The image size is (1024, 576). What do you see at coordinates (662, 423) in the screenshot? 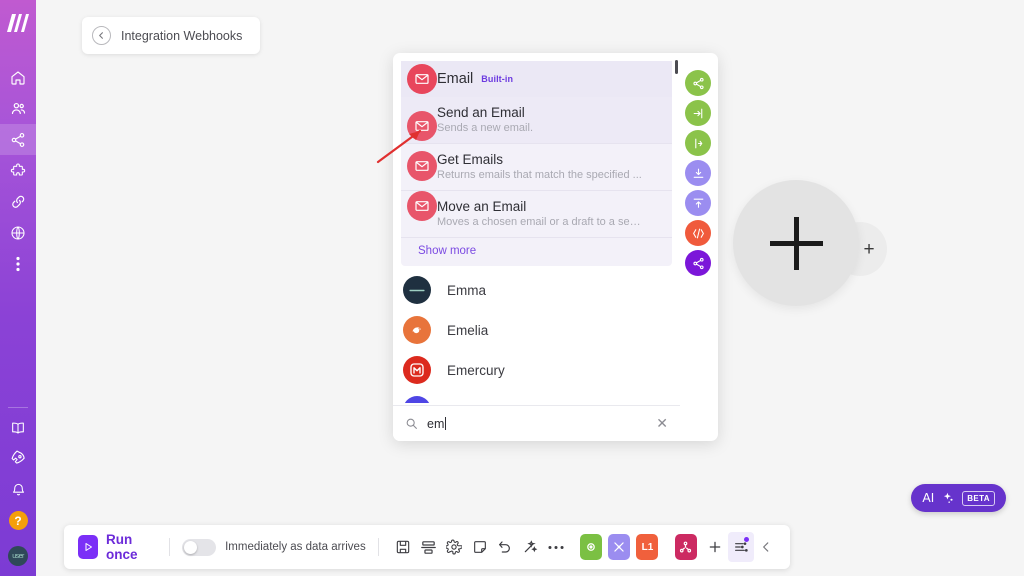
I see `close-icon: ✕` at bounding box center [662, 423].